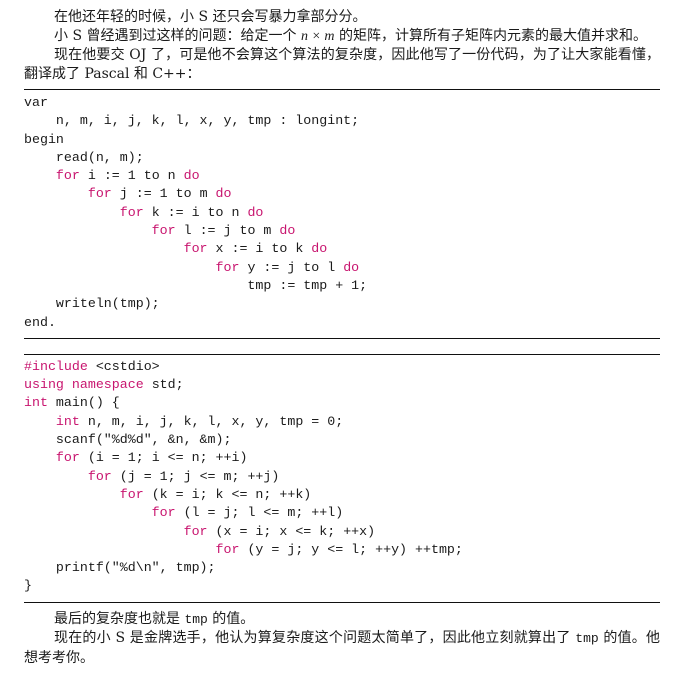 Image resolution: width=693 pixels, height=694 pixels. Describe the element at coordinates (342, 495) in the screenshot. I see `code-line: for (k = i; k <= n; ++k)` at that location.